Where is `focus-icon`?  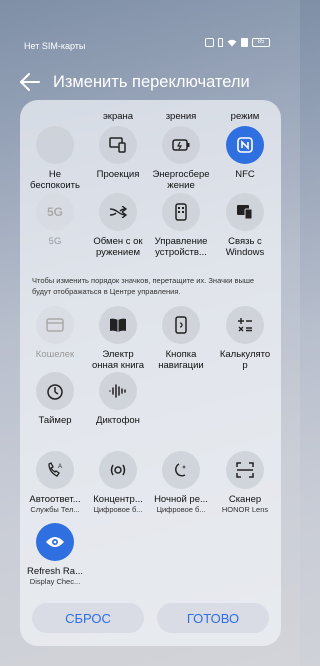 focus-icon is located at coordinates (118, 470).